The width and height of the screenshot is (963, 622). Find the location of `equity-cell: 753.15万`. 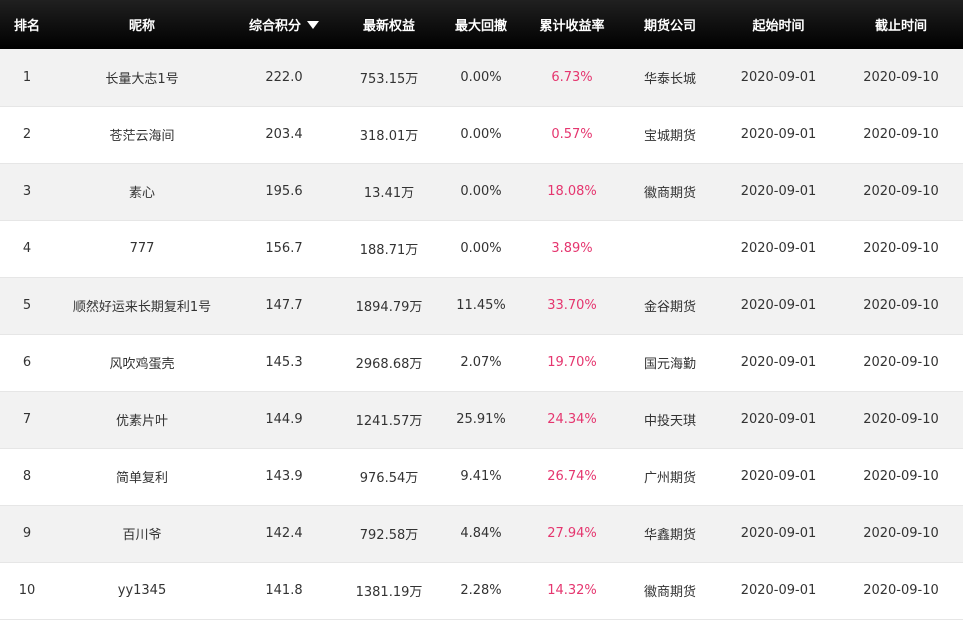

equity-cell: 753.15万 is located at coordinates (389, 79).